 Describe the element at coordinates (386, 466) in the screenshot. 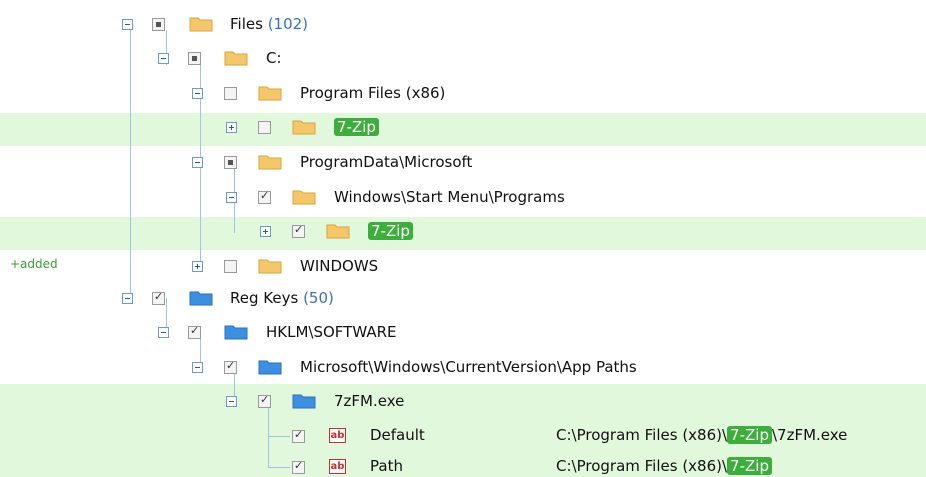

I see `value-name-path: Path` at that location.